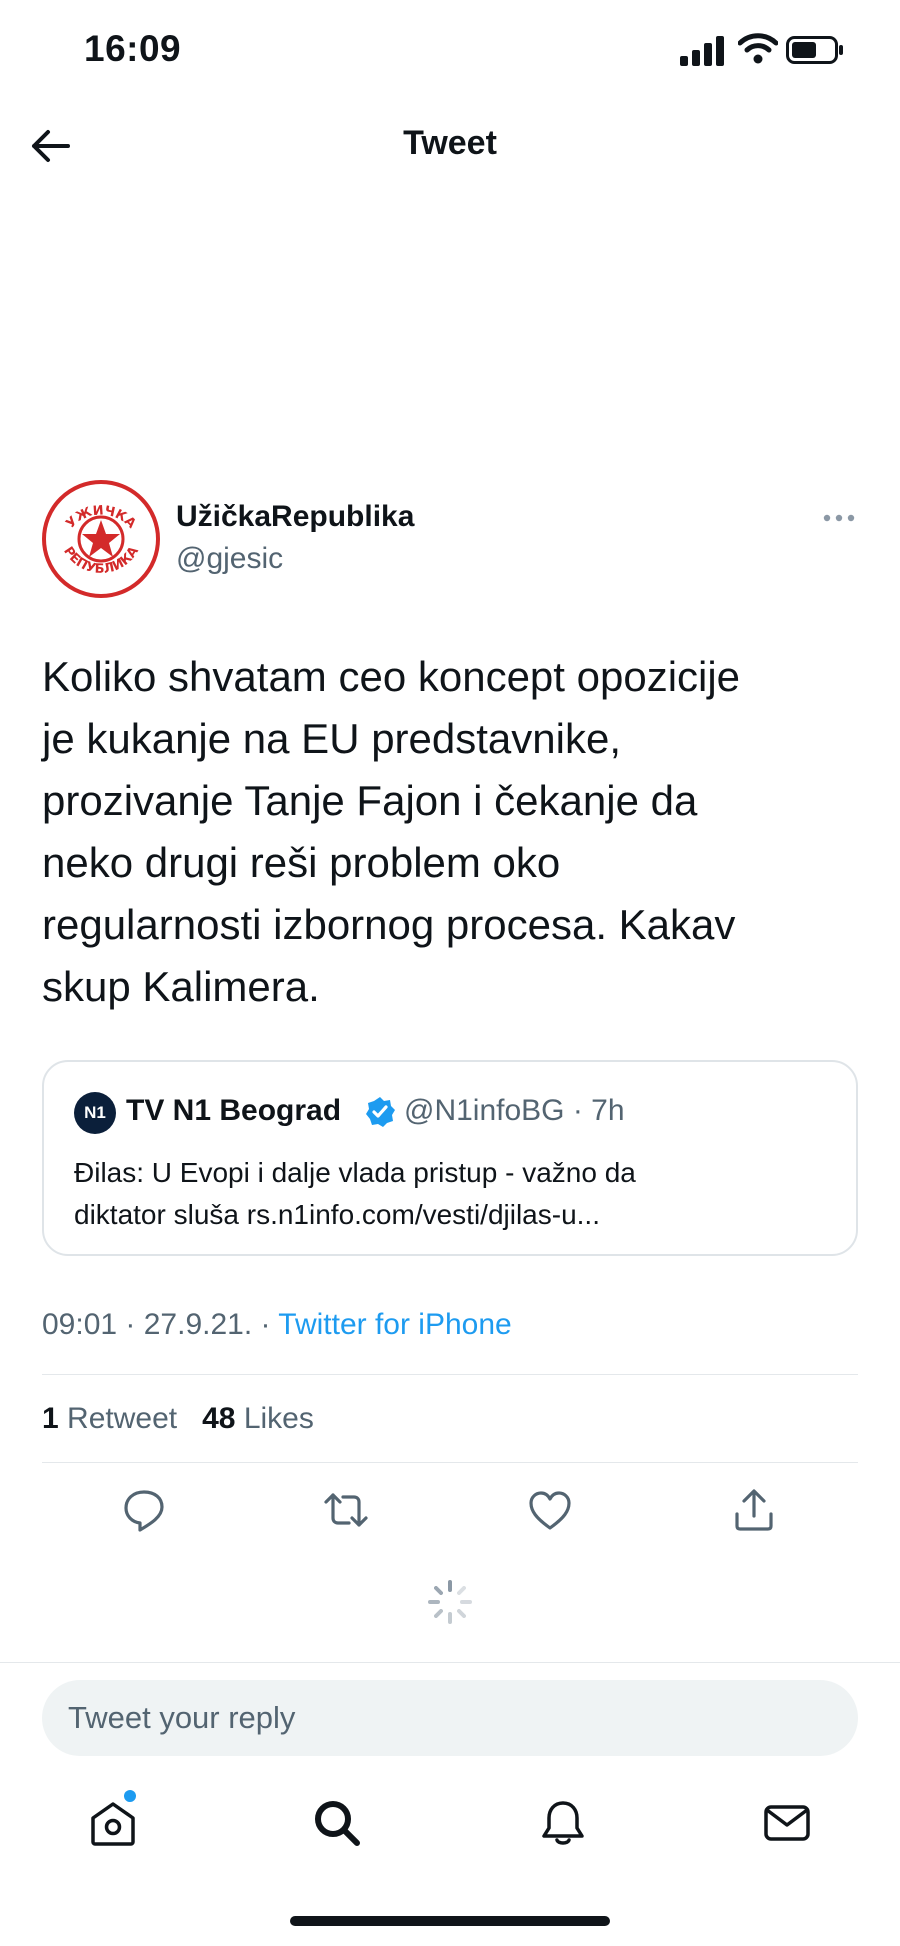 The height and width of the screenshot is (1946, 900). Describe the element at coordinates (394, 1324) in the screenshot. I see `source-link: Twitter for iPhone` at that location.